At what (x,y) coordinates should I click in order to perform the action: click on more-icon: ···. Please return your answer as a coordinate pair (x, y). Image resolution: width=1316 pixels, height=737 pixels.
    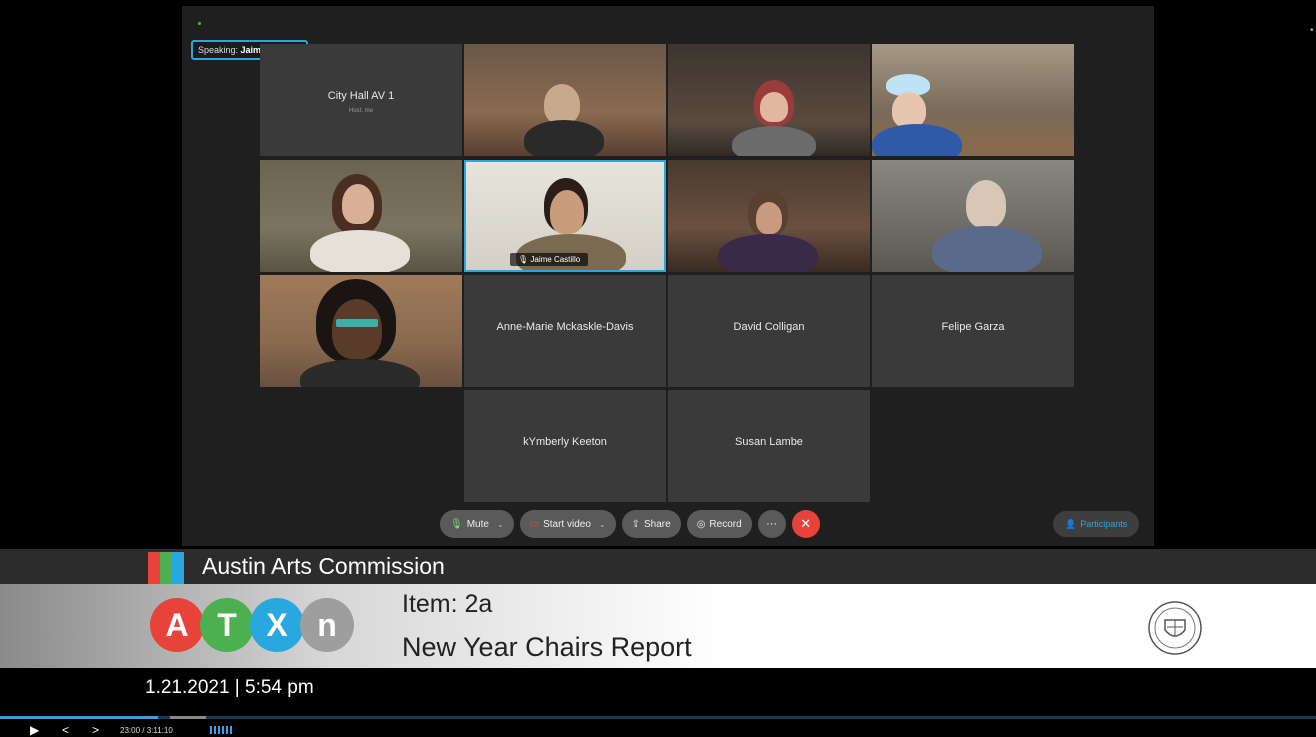
    Looking at the image, I should click on (772, 524).